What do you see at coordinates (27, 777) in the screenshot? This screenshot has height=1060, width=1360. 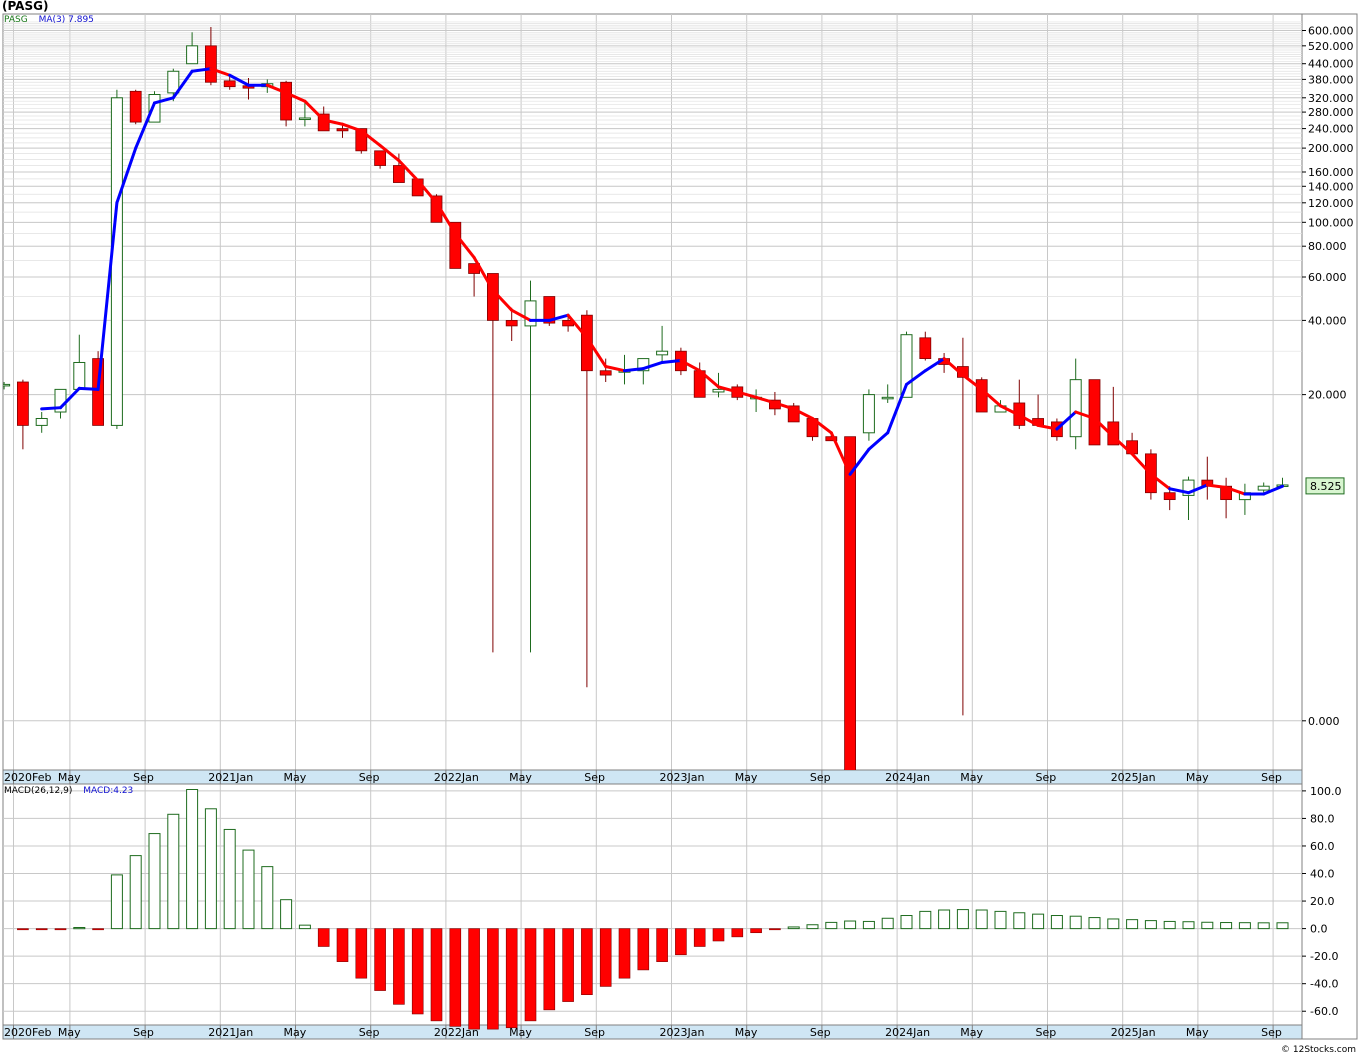 I see `price-x-tick-label: 2020Feb` at bounding box center [27, 777].